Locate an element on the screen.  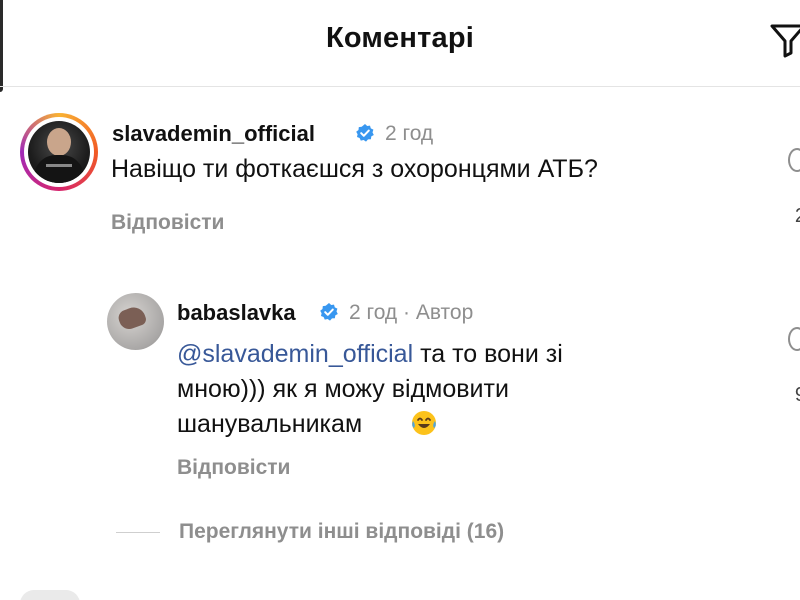
mention-link: @slavademin_official is located at coordinates (295, 354).